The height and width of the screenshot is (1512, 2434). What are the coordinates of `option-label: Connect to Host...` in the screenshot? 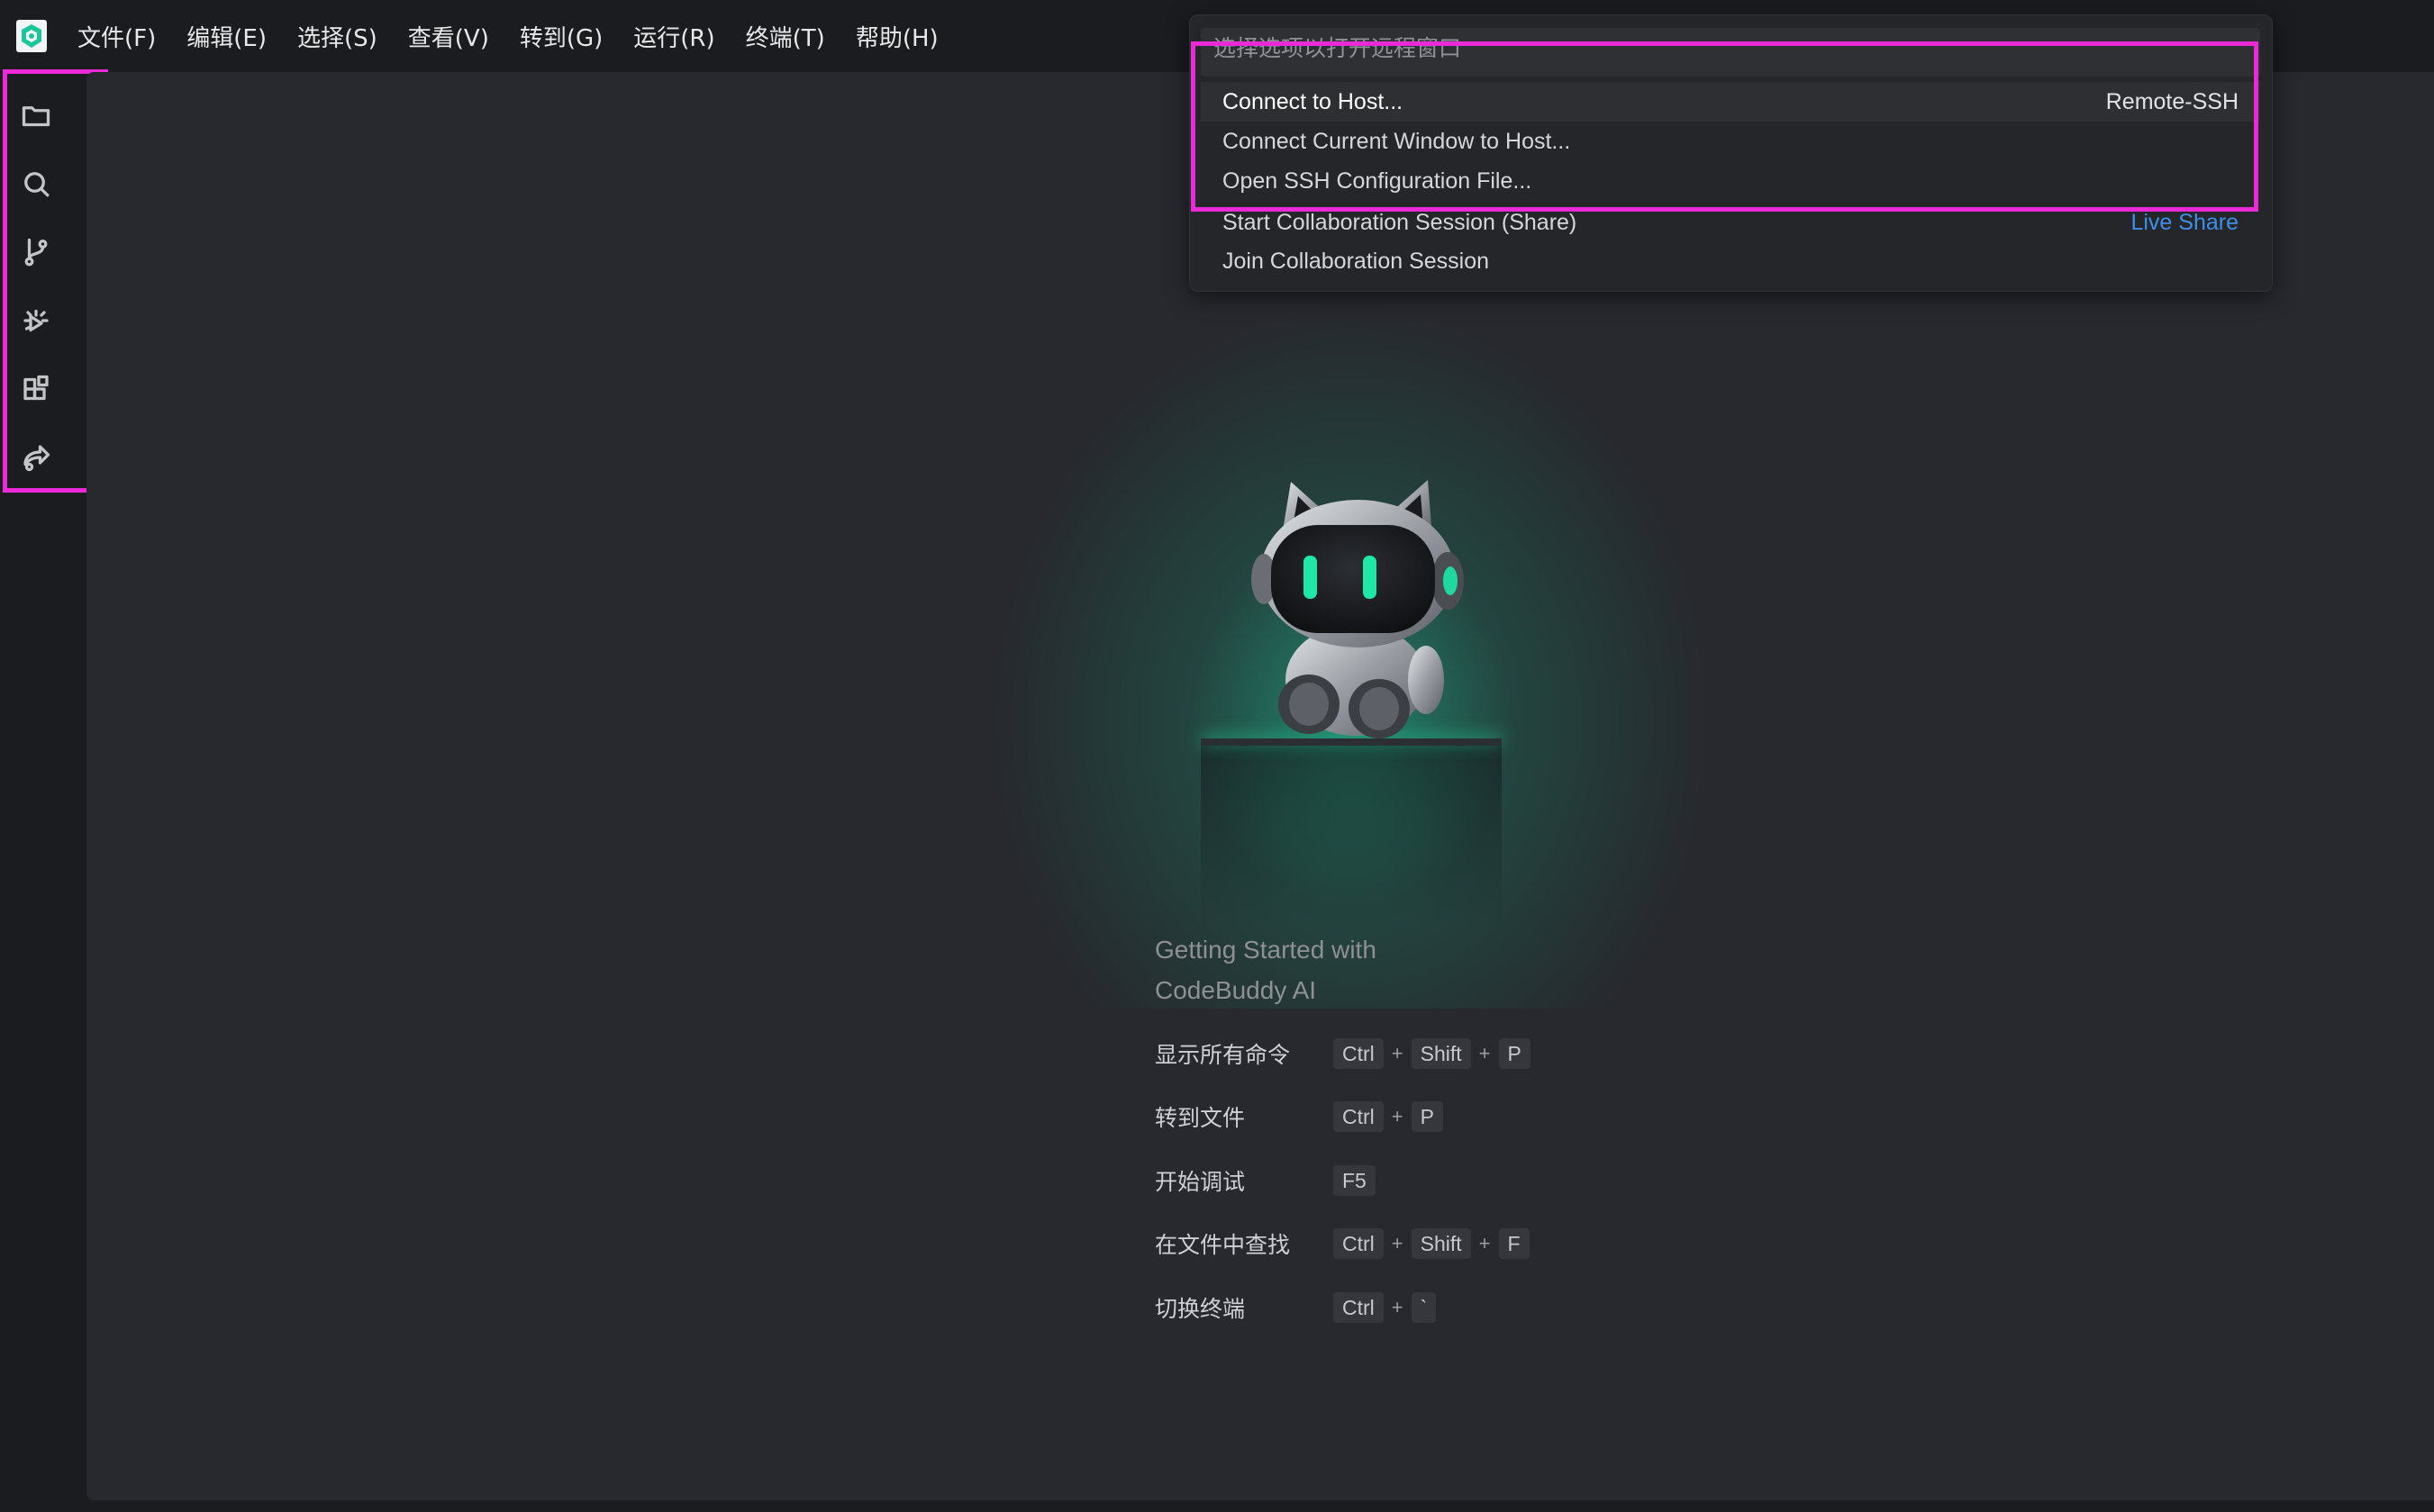 It's located at (1312, 101).